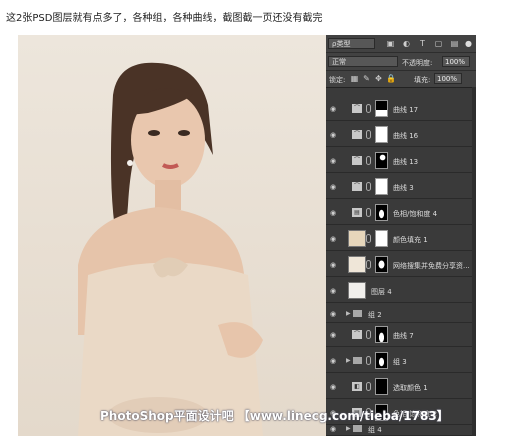  What do you see at coordinates (403, 336) in the screenshot?
I see `layer-name: 曲线 7` at bounding box center [403, 336].